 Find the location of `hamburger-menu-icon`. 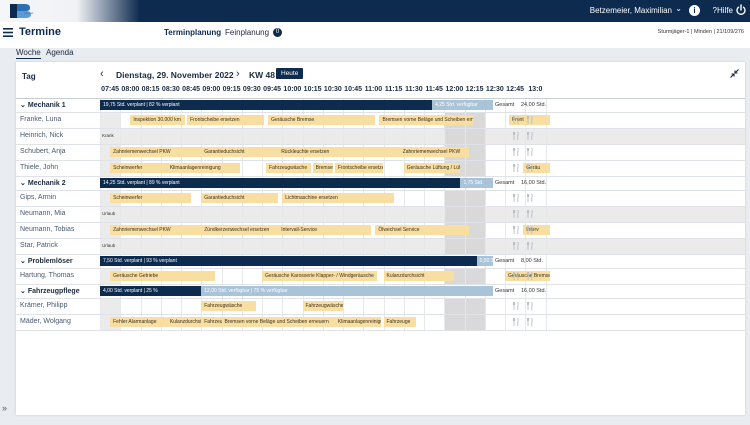

hamburger-menu-icon is located at coordinates (8, 32).